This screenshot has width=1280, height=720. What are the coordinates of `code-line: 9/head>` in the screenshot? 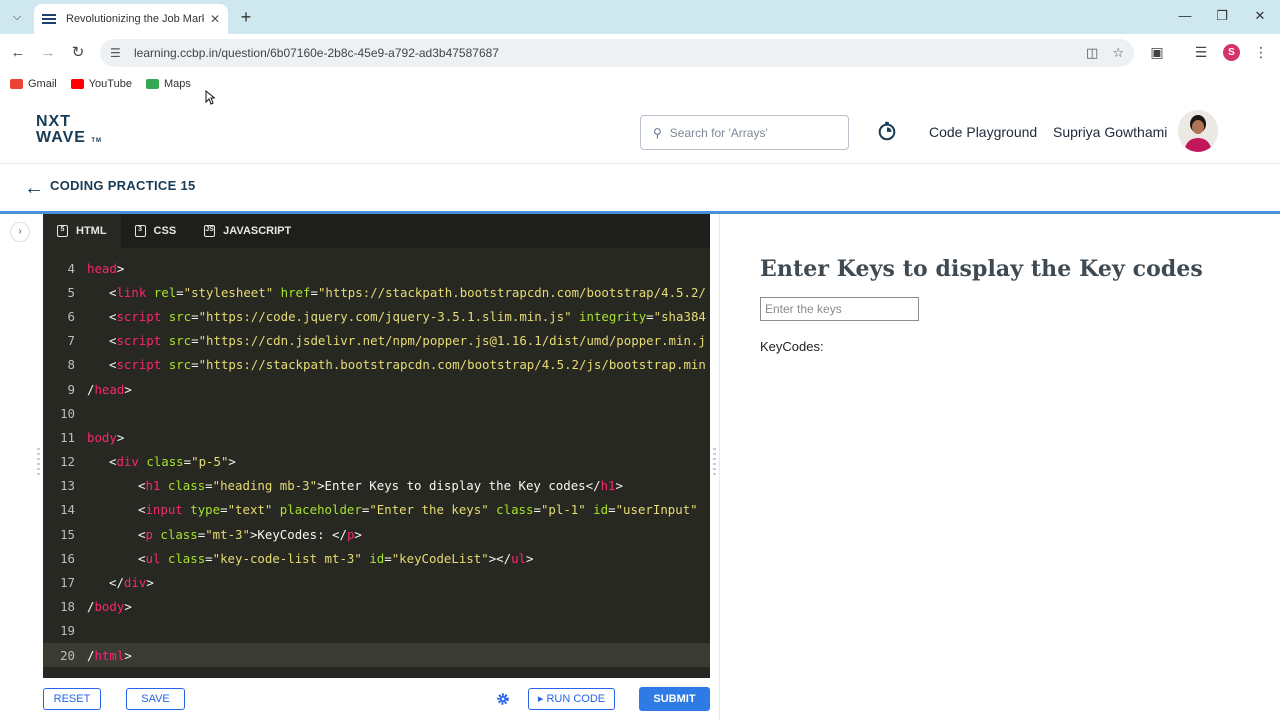 It's located at (376, 389).